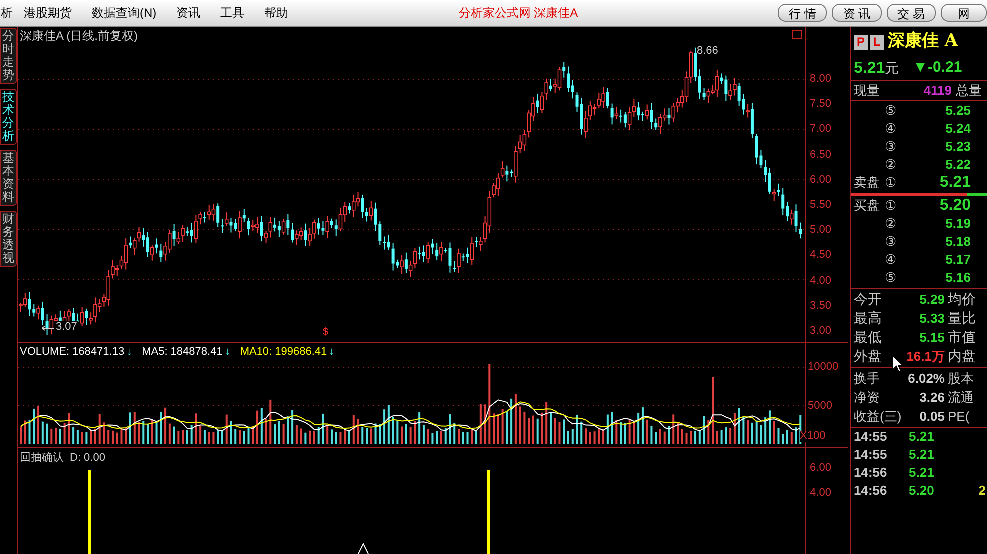 This screenshot has height=554, width=987. What do you see at coordinates (66, 327) in the screenshot?
I see `low-price-label: 3.07` at bounding box center [66, 327].